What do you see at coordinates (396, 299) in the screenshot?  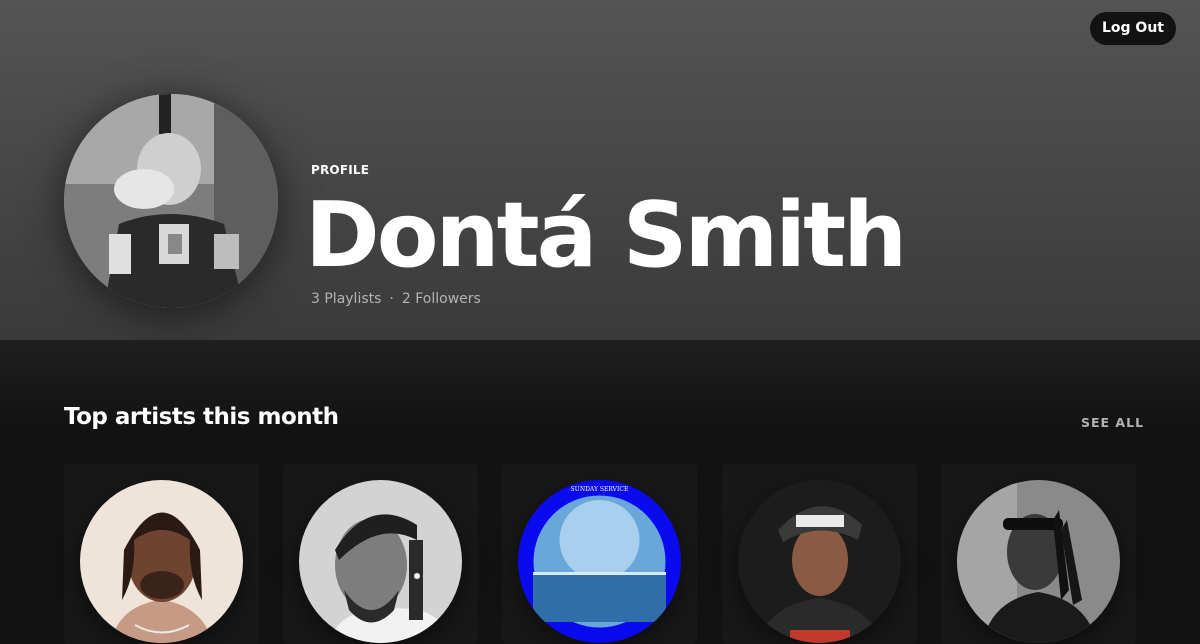 I see `profile-stats: 3 Playlists · 2 Followers` at bounding box center [396, 299].